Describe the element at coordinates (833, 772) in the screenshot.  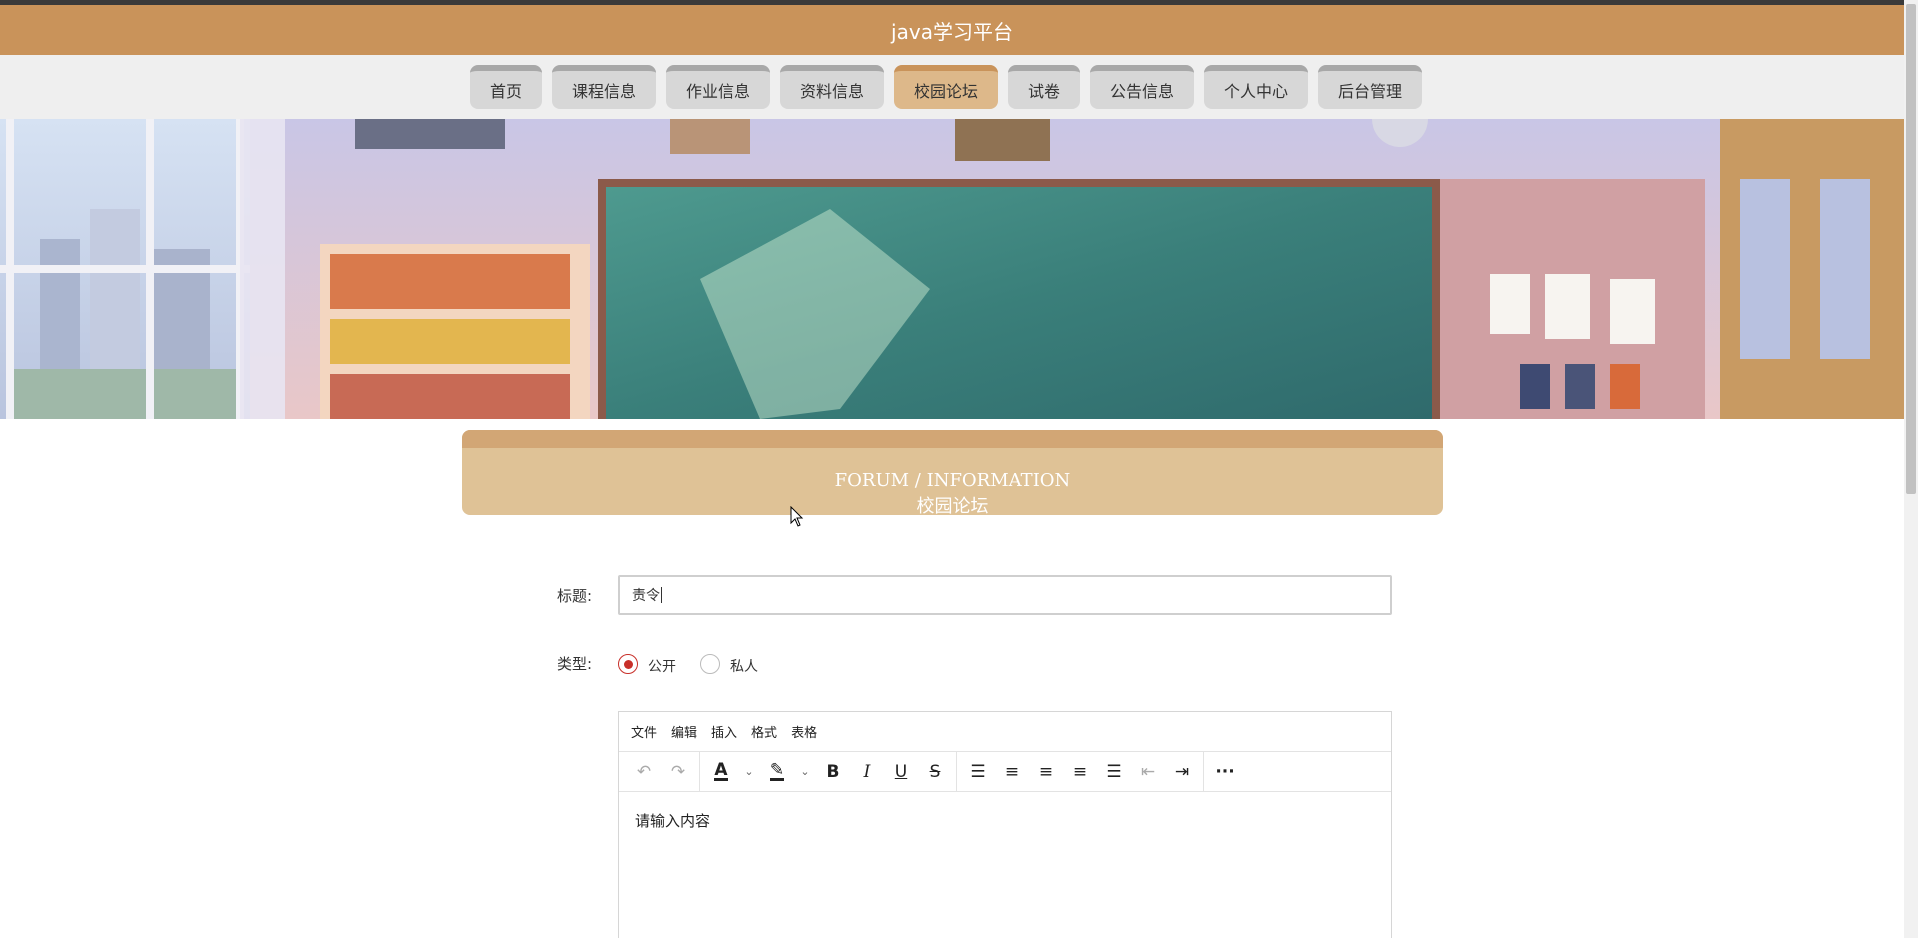
I see `bold-icon: B` at that location.